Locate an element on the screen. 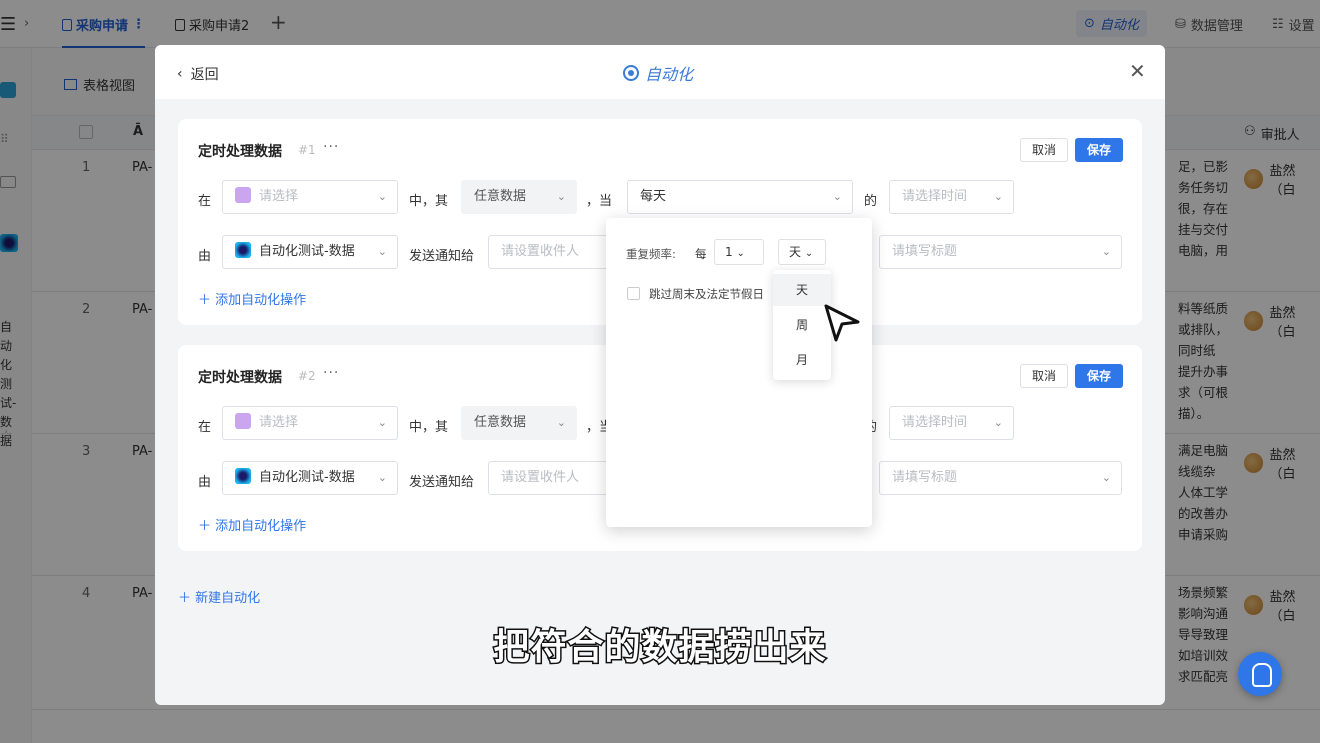 The height and width of the screenshot is (743, 1320). video-subtitle: 把符合的数据捞出来 is located at coordinates (659, 648).